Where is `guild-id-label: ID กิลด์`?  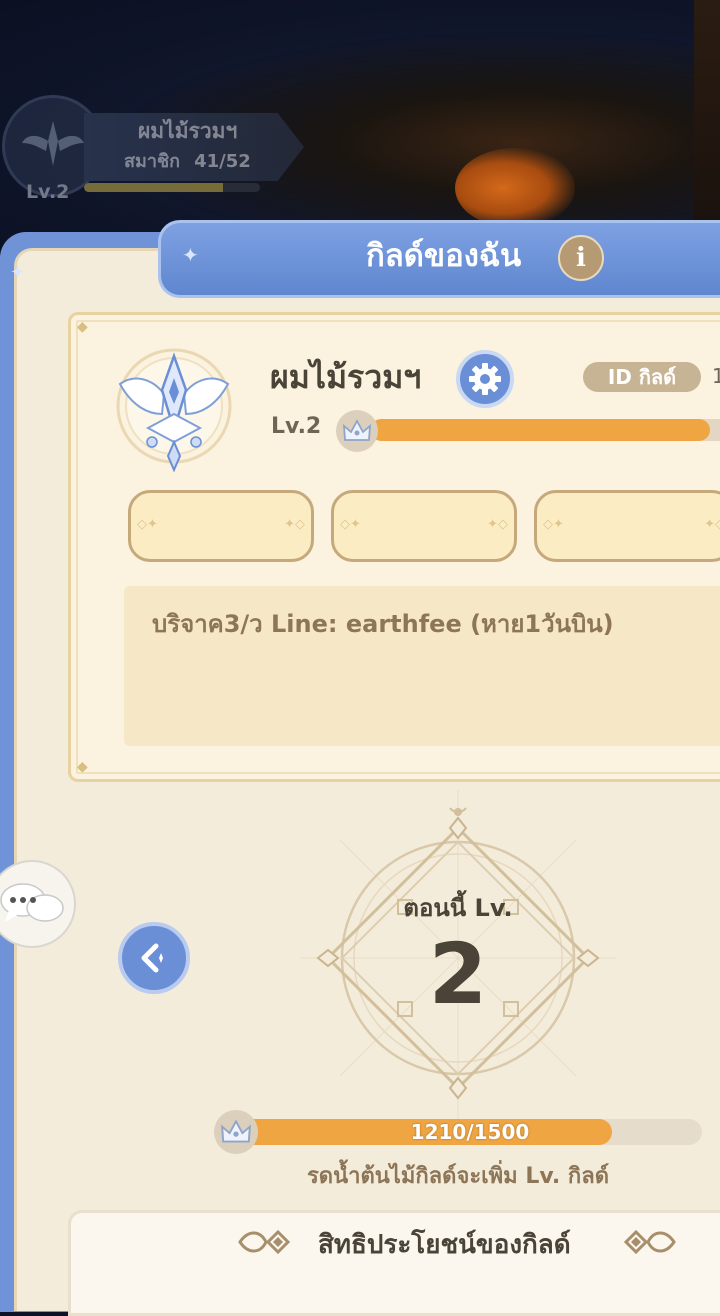
guild-id-label: ID กิลด์ is located at coordinates (642, 377).